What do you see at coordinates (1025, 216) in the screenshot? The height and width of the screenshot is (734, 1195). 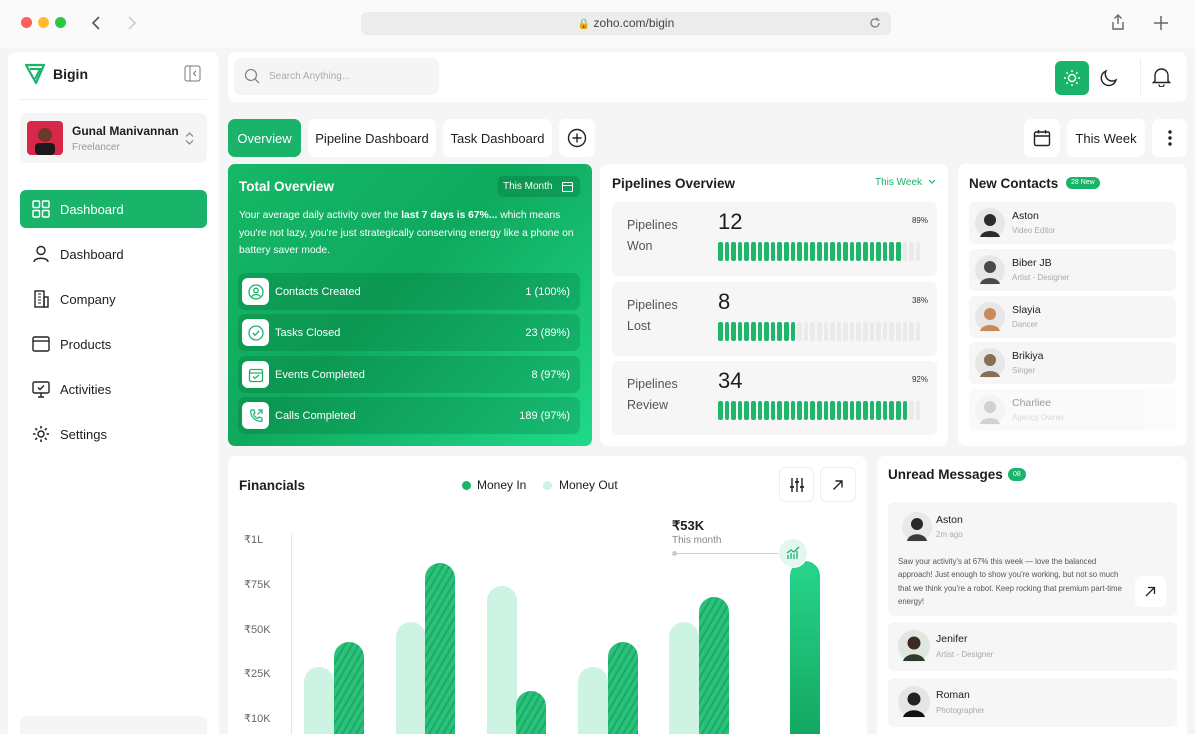 I see `contact-name: Aston` at bounding box center [1025, 216].